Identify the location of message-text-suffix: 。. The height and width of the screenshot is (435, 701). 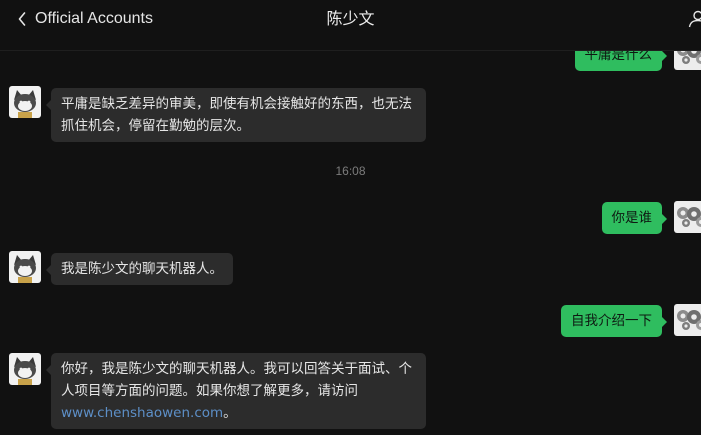
(230, 413).